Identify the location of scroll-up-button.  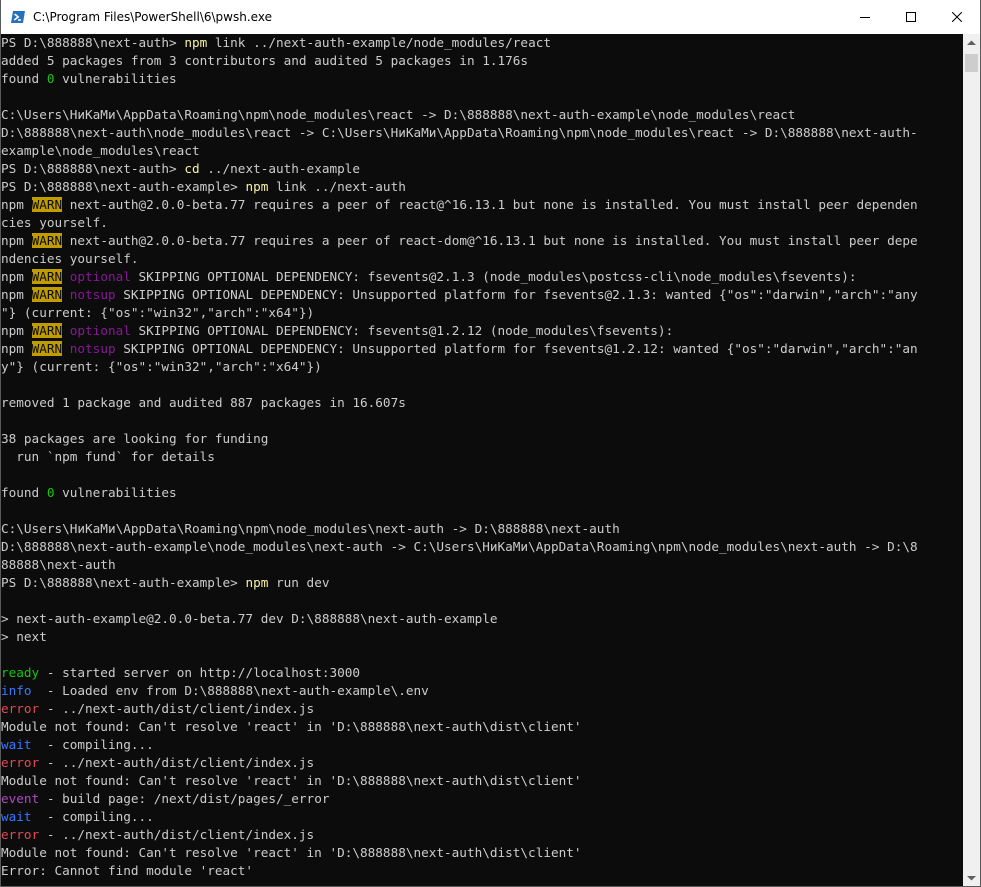
(971, 42).